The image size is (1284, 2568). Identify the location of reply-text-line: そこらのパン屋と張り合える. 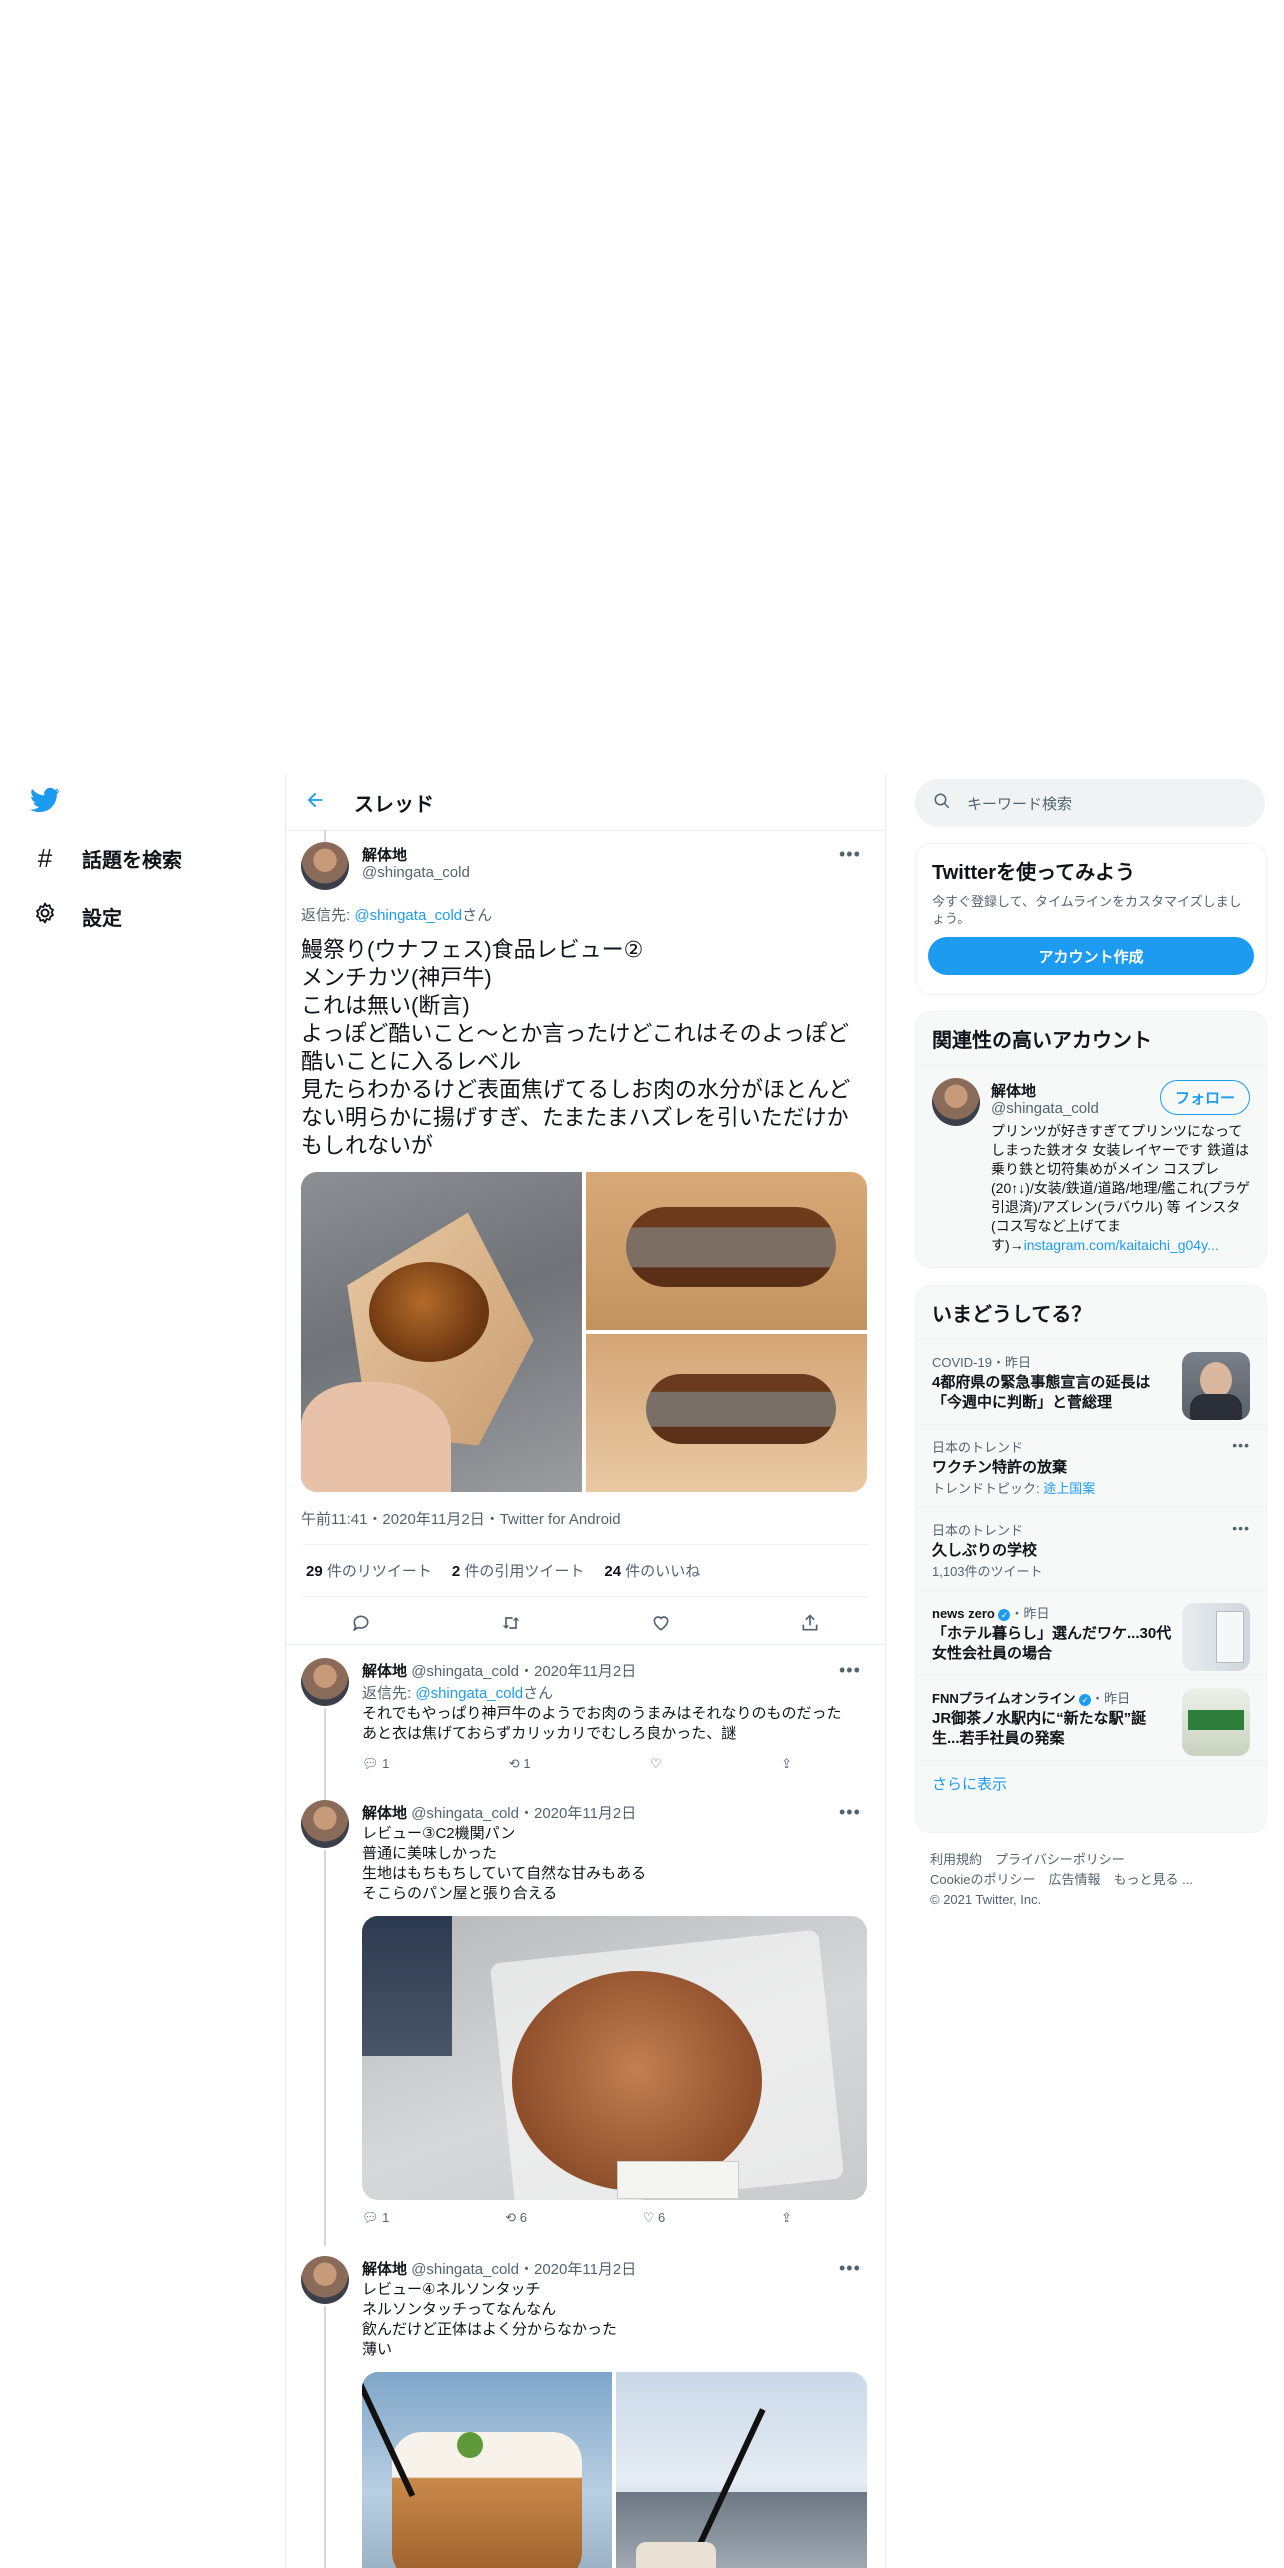
(460, 1893).